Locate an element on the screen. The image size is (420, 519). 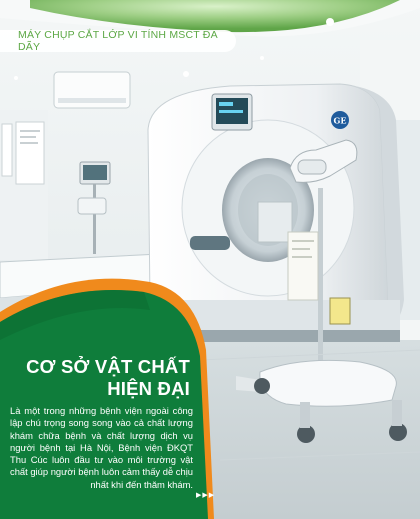
svg-text: GE is located at coordinates (340, 121).